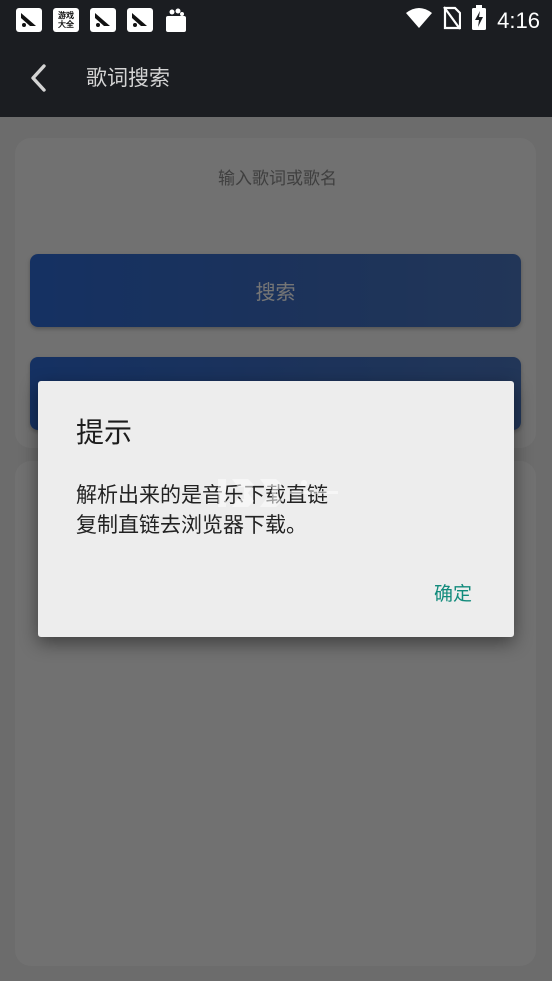  What do you see at coordinates (202, 495) in the screenshot?
I see `dialog-message-line: 解析出来的是音乐下载直链` at bounding box center [202, 495].